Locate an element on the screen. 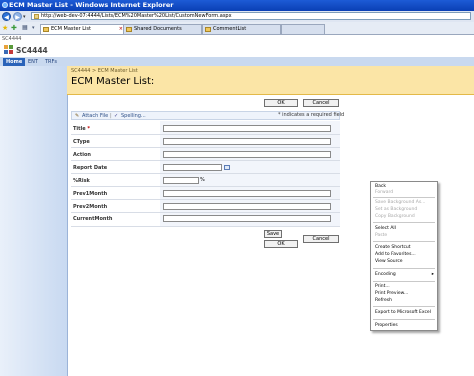 This screenshot has width=474, height=376. field-label-report-date: Report Date is located at coordinates (90, 168).